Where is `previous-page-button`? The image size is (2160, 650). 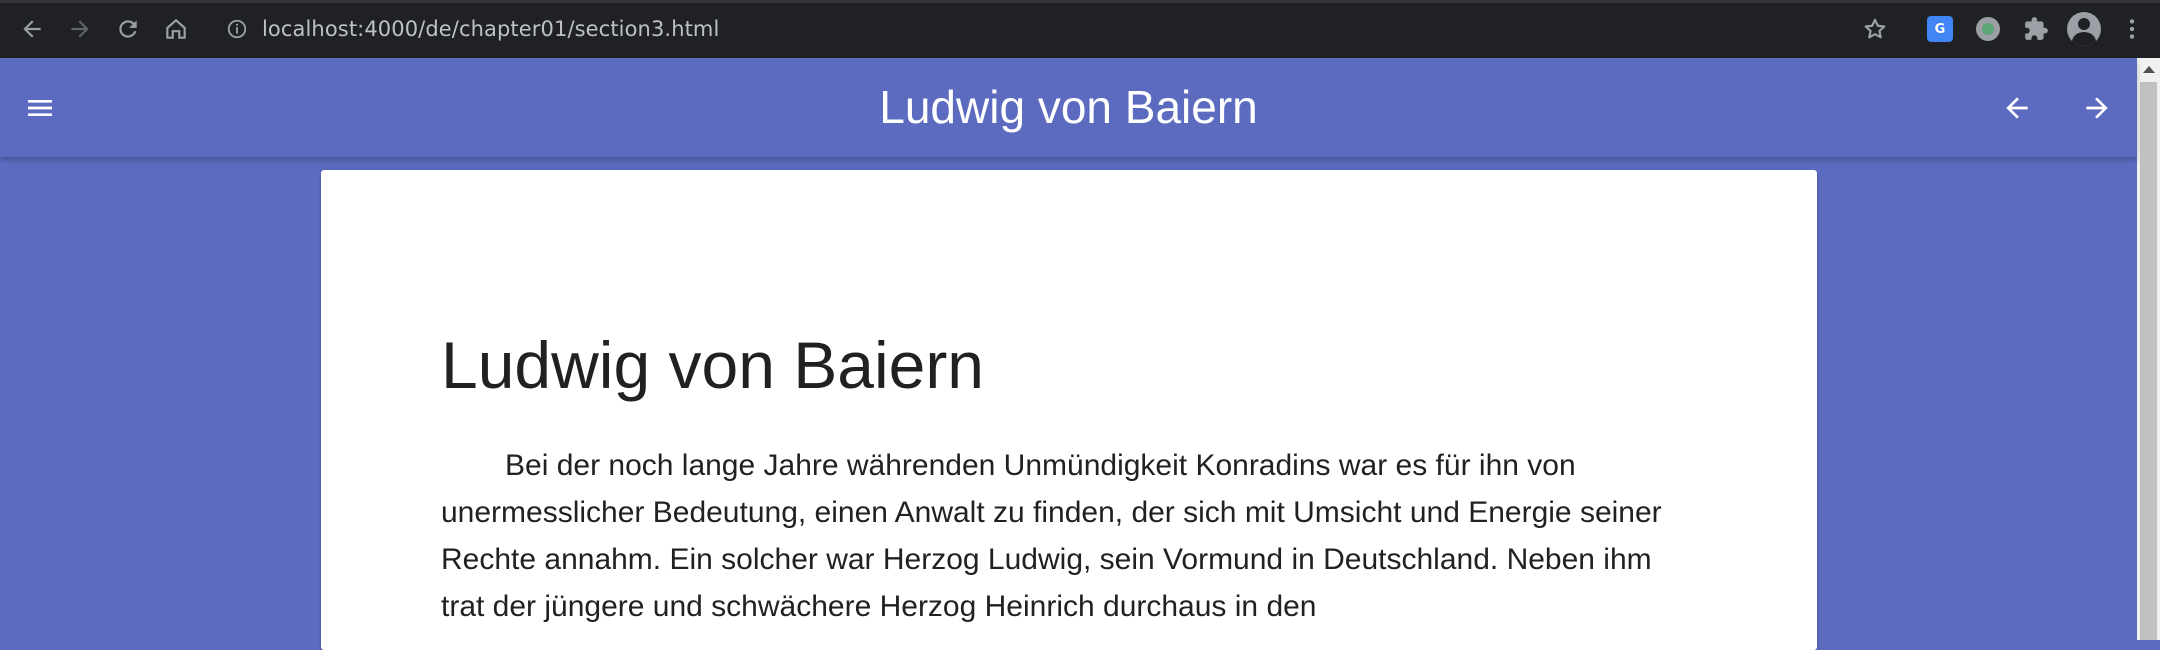
previous-page-button is located at coordinates (2017, 108).